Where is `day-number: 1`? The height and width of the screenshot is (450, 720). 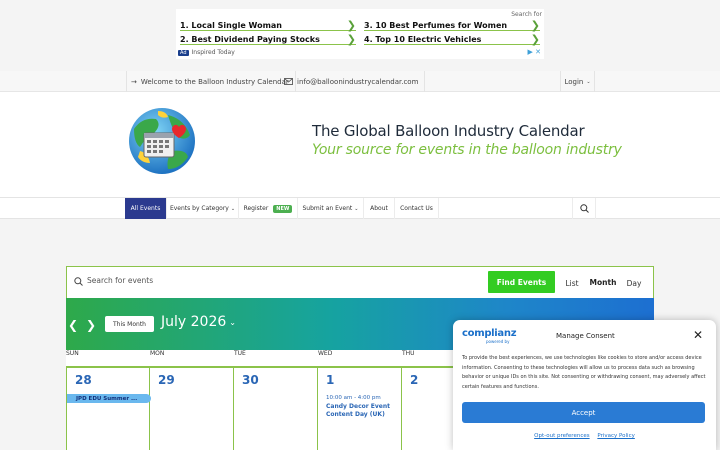
day-number: 1 is located at coordinates (330, 380).